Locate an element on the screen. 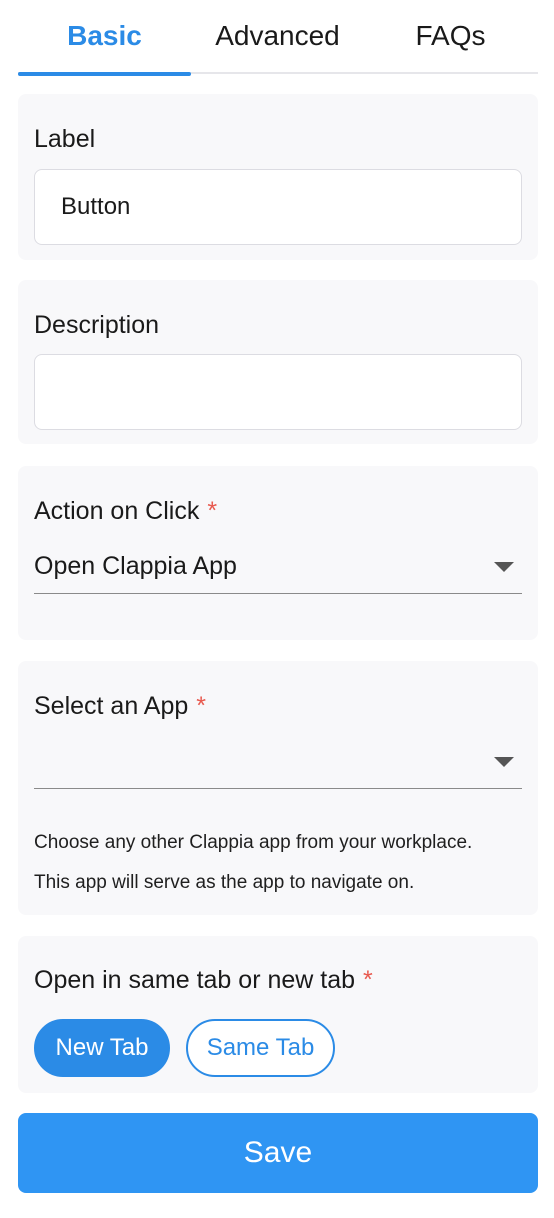  tab-faqs: FAQs is located at coordinates (450, 37).